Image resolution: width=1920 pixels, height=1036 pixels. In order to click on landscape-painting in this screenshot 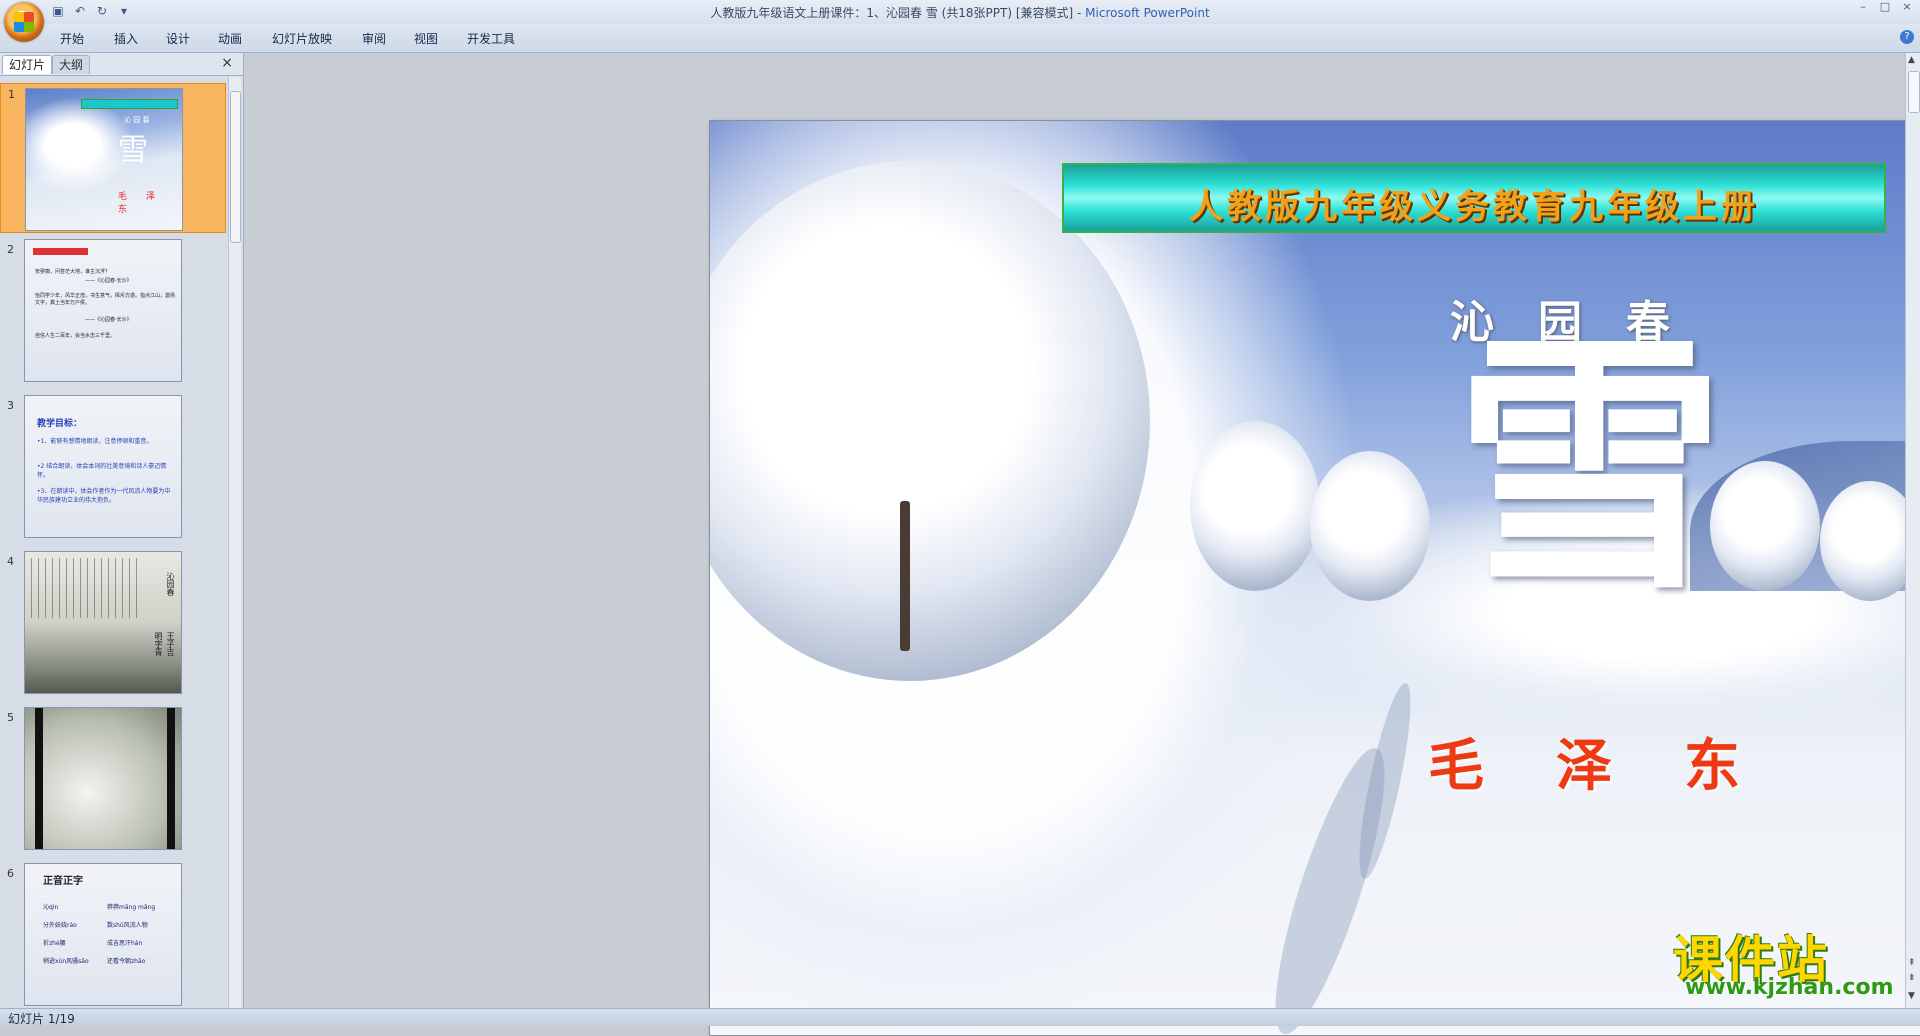, I will do `click(105, 778)`.